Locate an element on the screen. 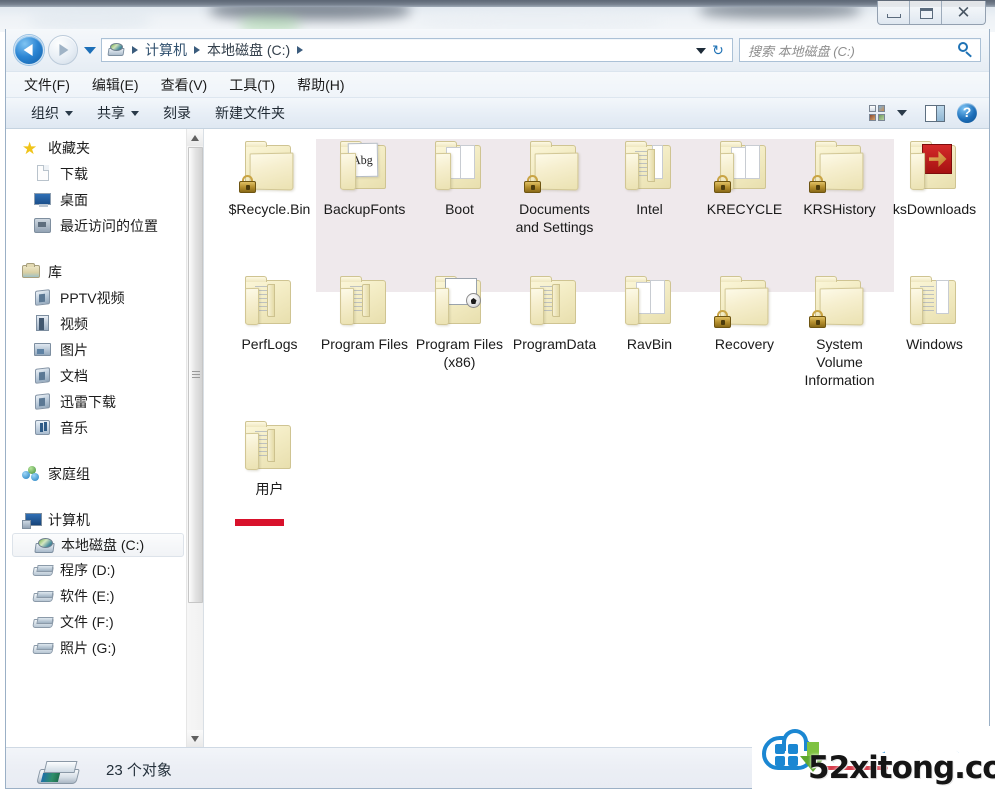  sidebar-label: 家庭组 is located at coordinates (69, 474).